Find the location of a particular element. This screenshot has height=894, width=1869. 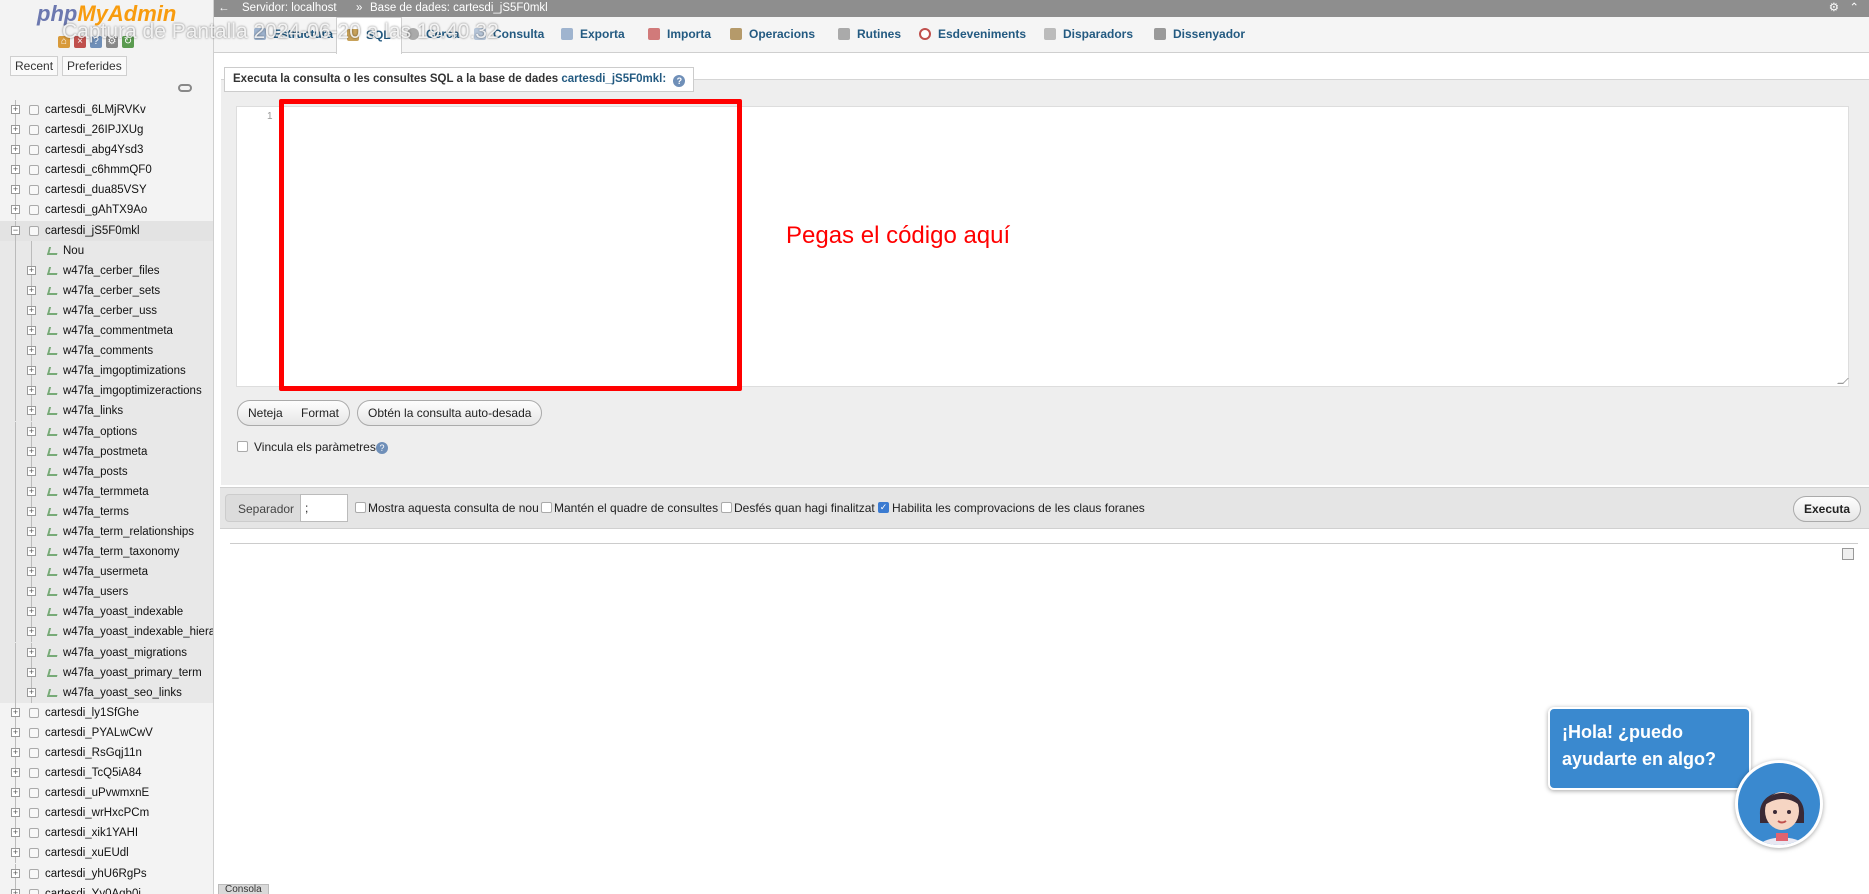

home-icon: ⌂ is located at coordinates (64, 42).